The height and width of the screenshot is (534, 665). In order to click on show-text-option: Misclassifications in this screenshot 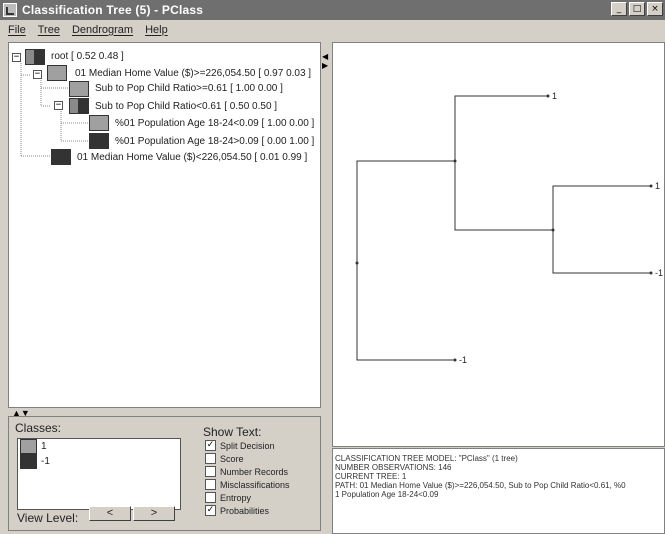, I will do `click(247, 484)`.